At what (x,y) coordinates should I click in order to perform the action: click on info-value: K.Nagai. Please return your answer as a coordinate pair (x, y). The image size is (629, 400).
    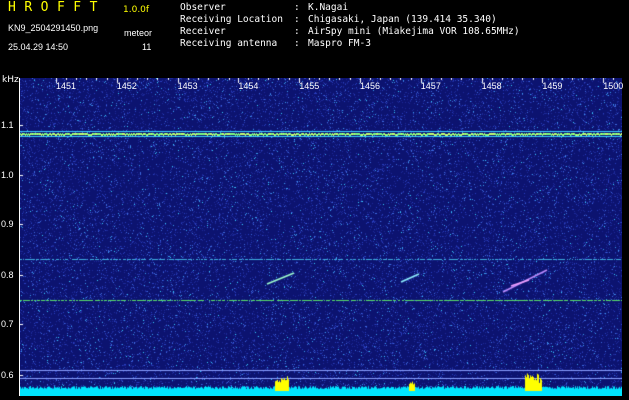
    Looking at the image, I should click on (328, 7).